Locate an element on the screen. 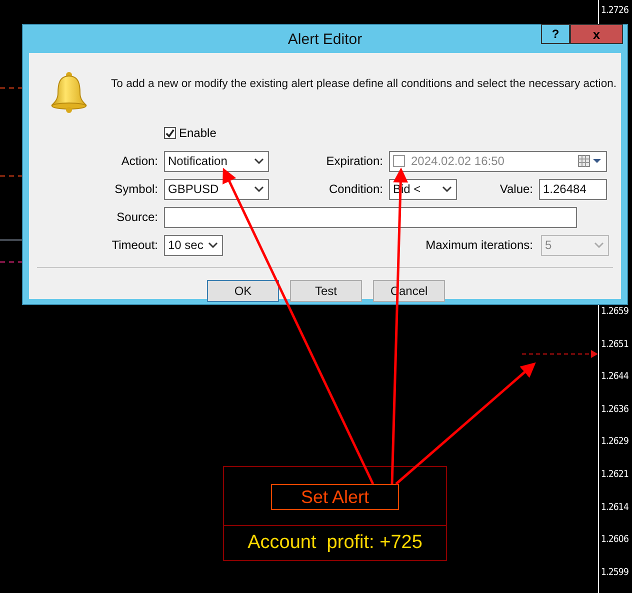 This screenshot has width=632, height=593. bell-icon is located at coordinates (69, 92).